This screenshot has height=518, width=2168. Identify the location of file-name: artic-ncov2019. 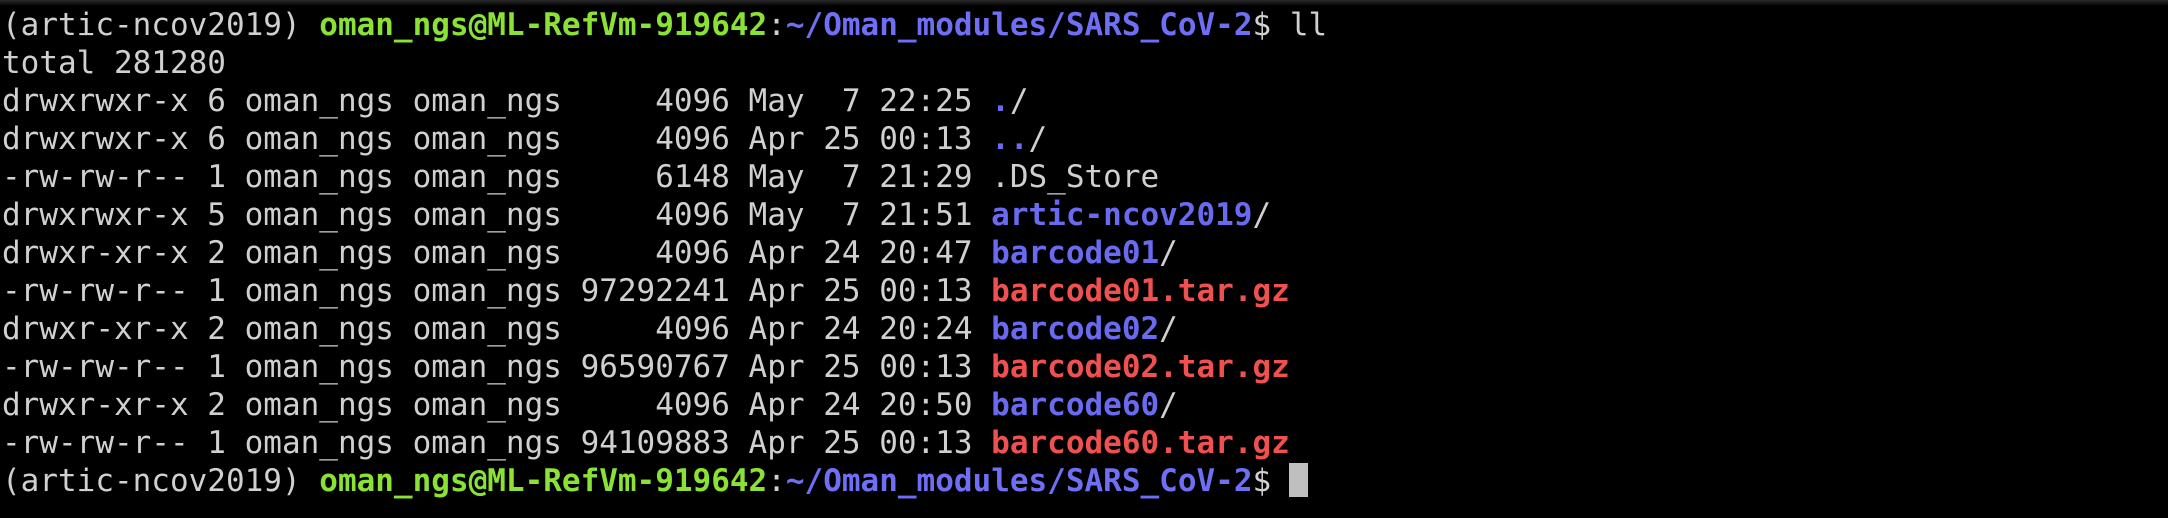
(1122, 215).